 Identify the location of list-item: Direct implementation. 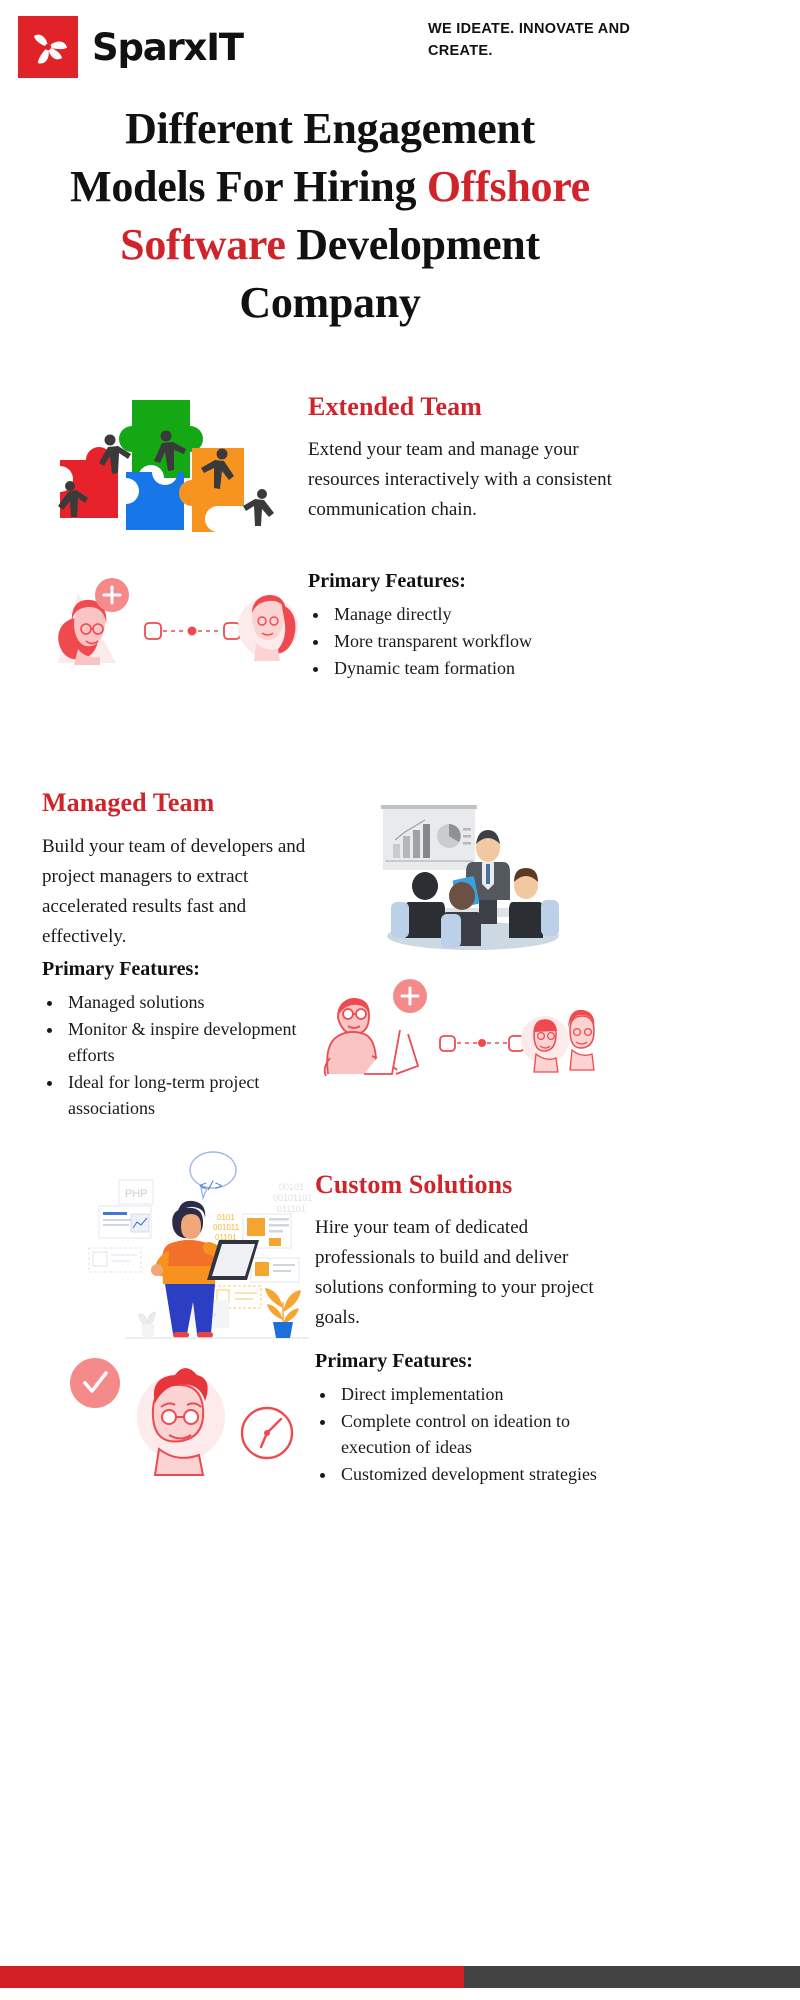
(486, 1394).